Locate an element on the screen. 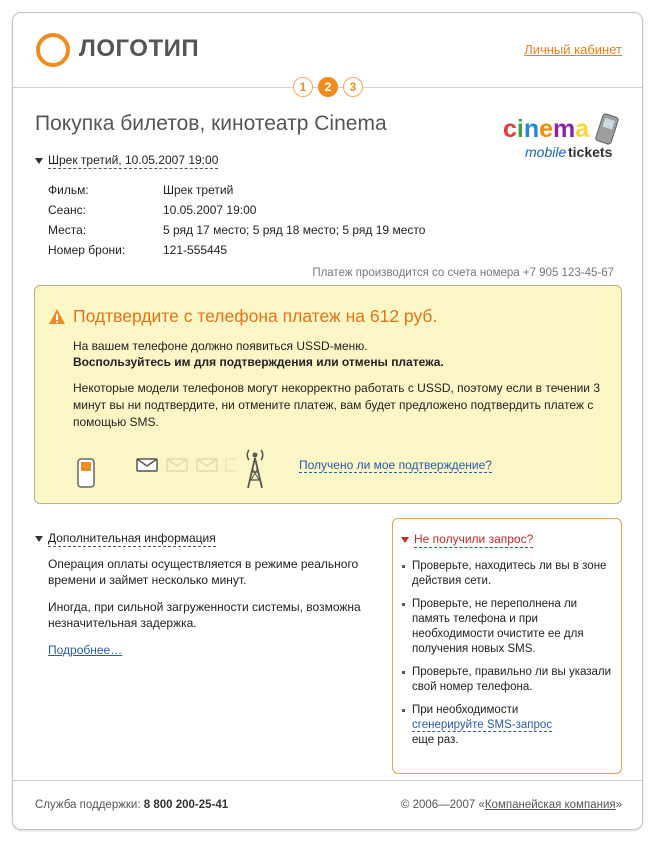  detail-key: Фильм: is located at coordinates (68, 190).